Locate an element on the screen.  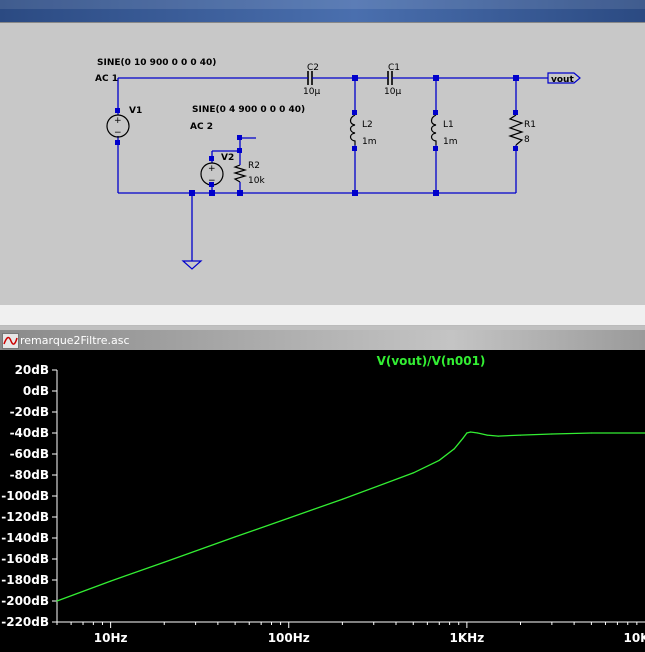
x-tick-label: 10KHz is located at coordinates (634, 638).